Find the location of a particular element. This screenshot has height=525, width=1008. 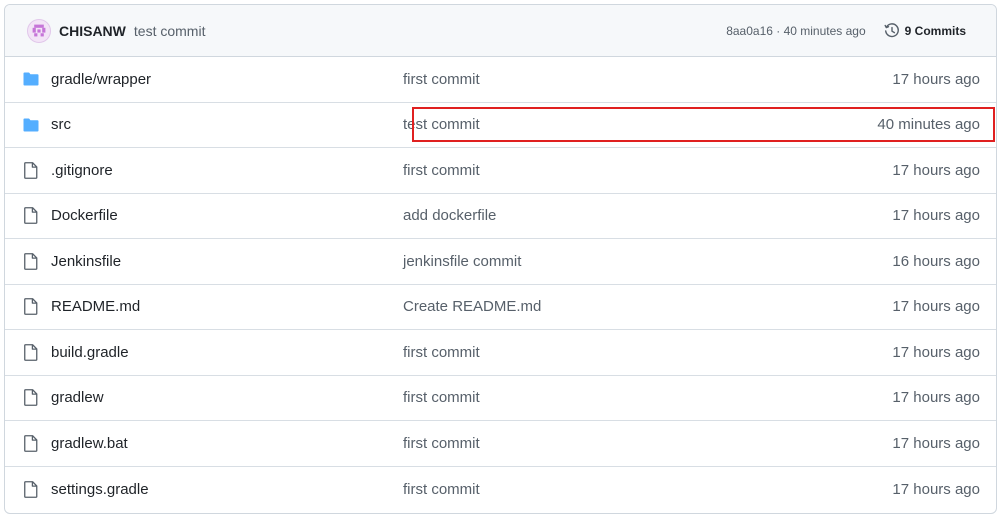

file-row: README.md Create README.md 17 hours ago is located at coordinates (500, 307).